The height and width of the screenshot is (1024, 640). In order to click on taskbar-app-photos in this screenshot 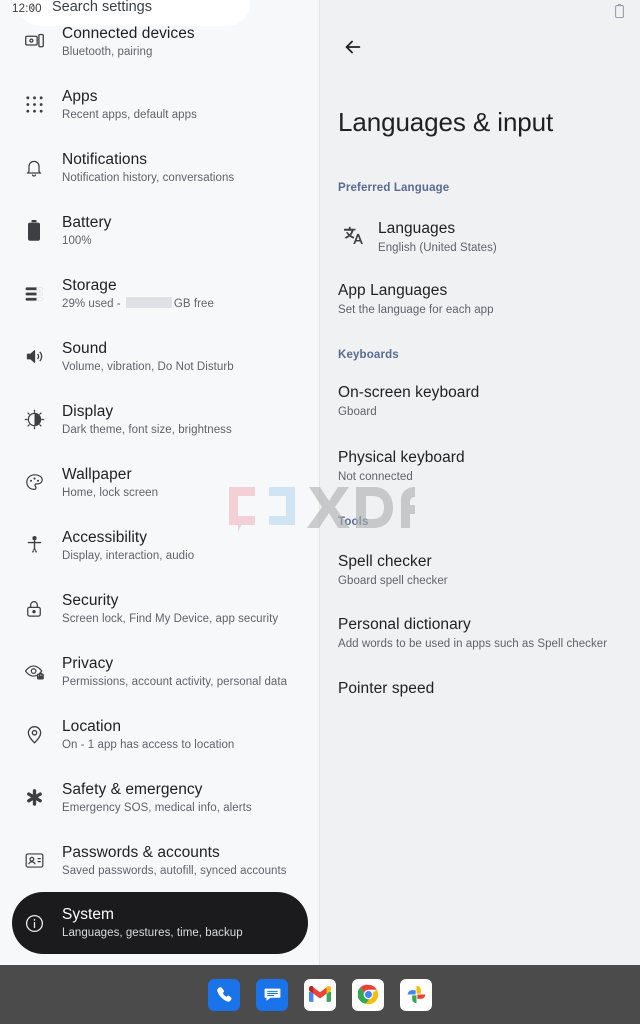, I will do `click(416, 994)`.